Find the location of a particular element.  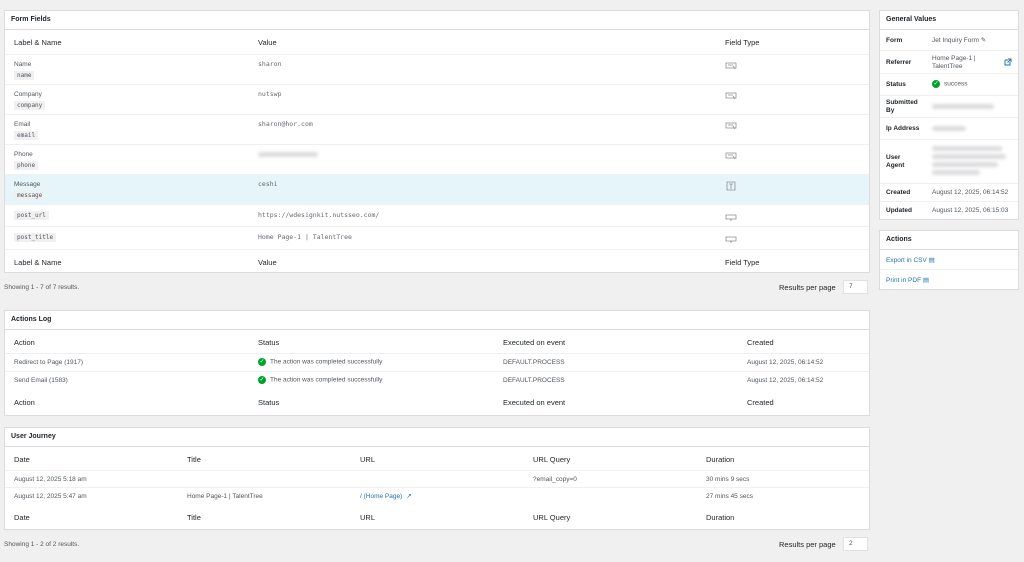

print-pdf-link: Print in PDF ▤ is located at coordinates (907, 280).